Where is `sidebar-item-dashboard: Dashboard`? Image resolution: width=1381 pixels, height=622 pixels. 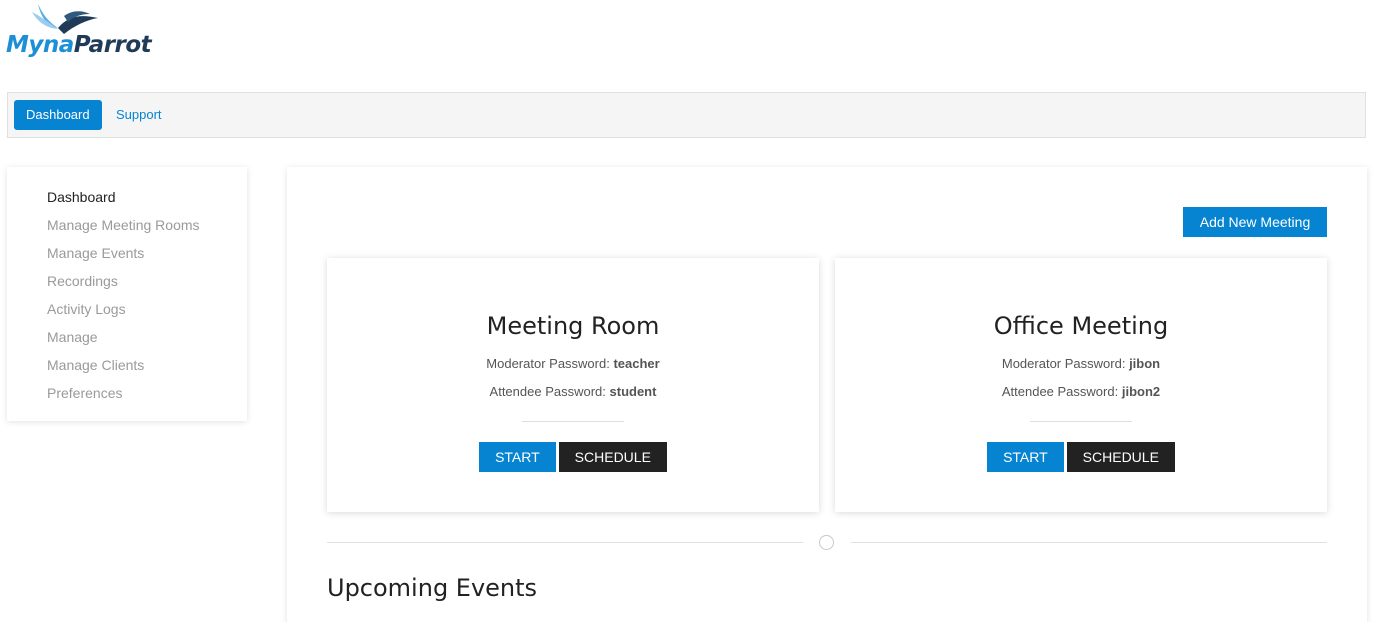
sidebar-item-dashboard: Dashboard is located at coordinates (127, 197).